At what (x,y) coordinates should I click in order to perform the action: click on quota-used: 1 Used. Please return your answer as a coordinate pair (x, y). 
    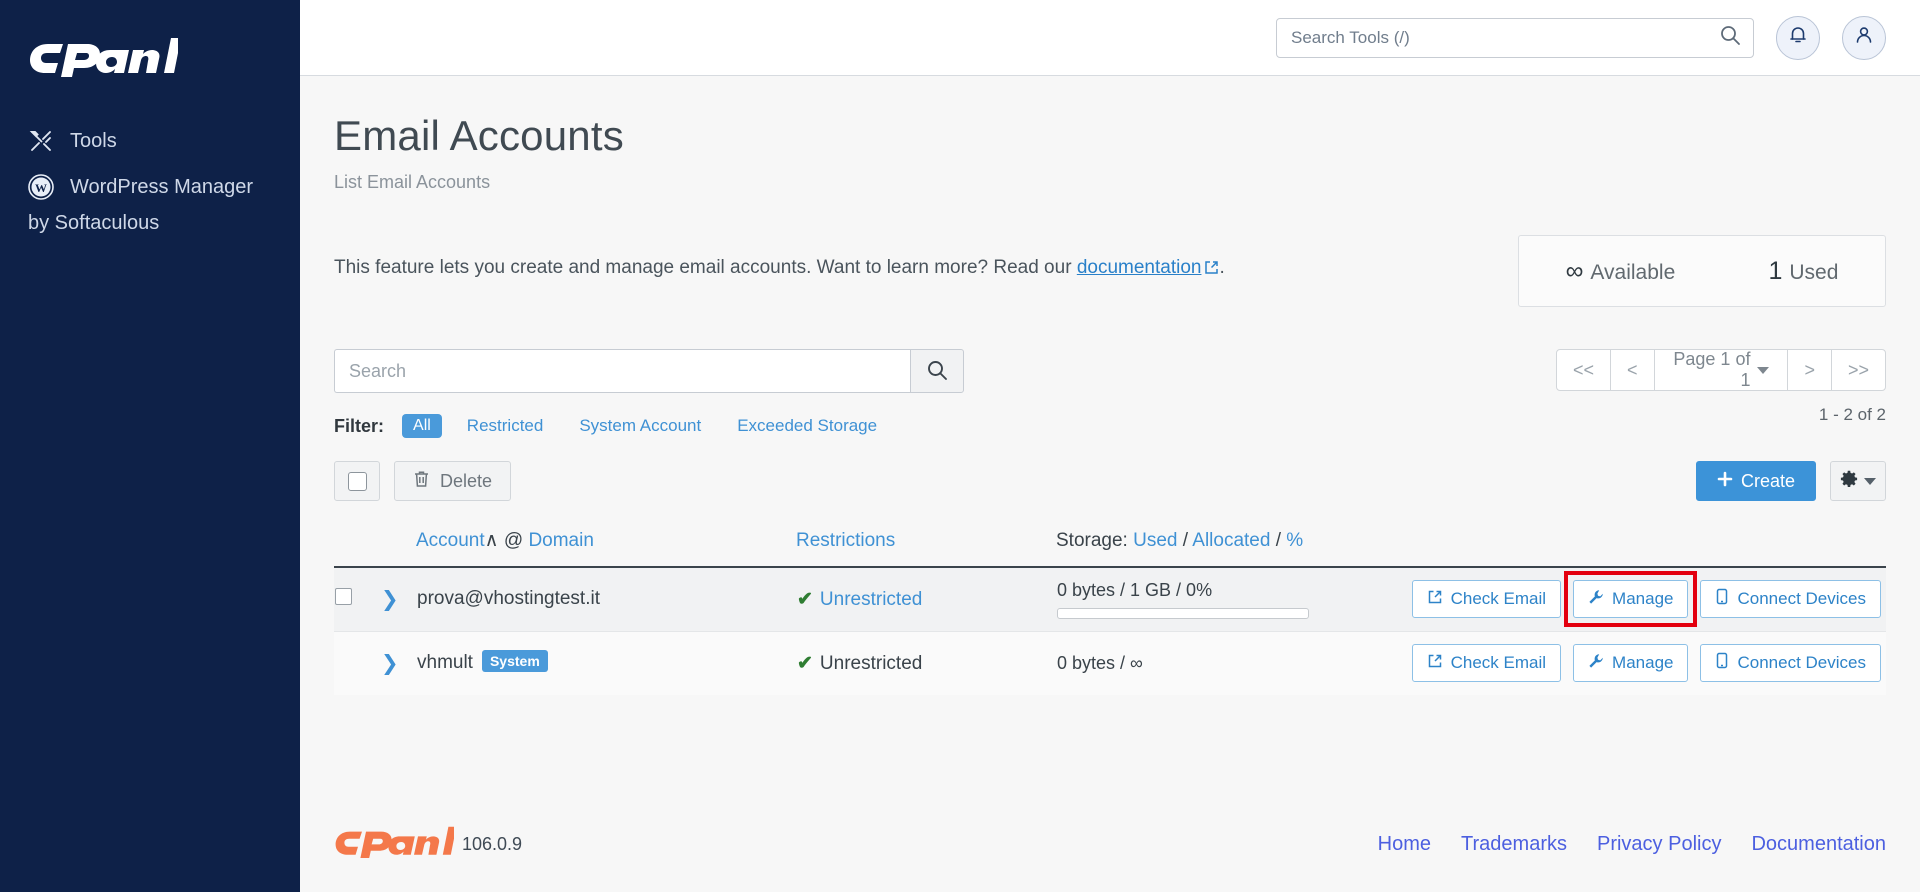
    Looking at the image, I should click on (1803, 271).